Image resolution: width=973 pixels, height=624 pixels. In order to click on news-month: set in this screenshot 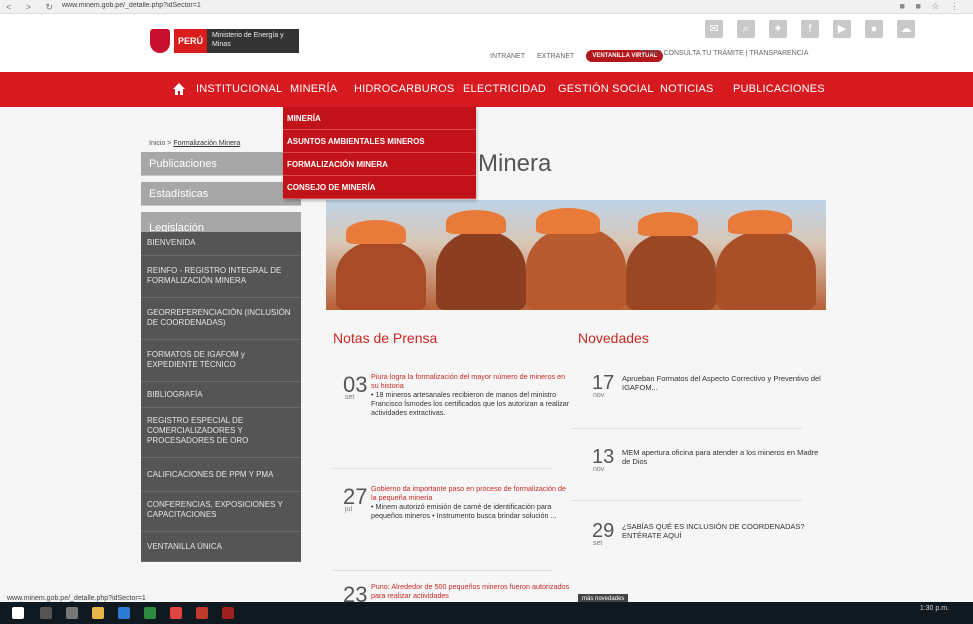, I will do `click(350, 397)`.